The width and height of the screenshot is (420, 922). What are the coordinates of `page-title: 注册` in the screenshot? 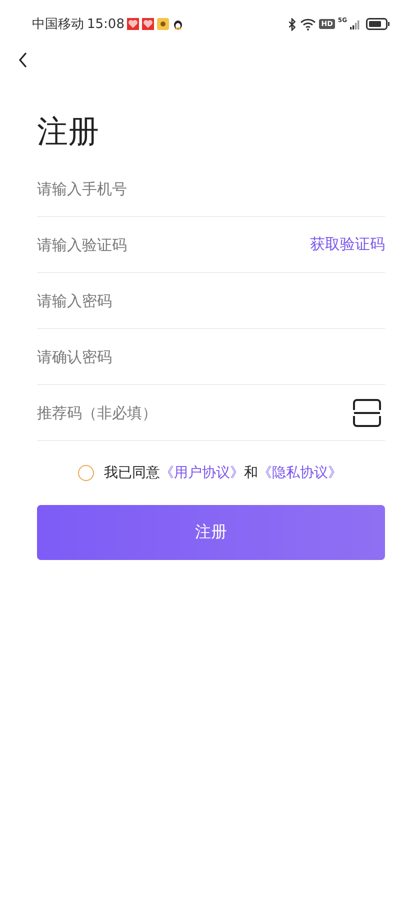 It's located at (68, 132).